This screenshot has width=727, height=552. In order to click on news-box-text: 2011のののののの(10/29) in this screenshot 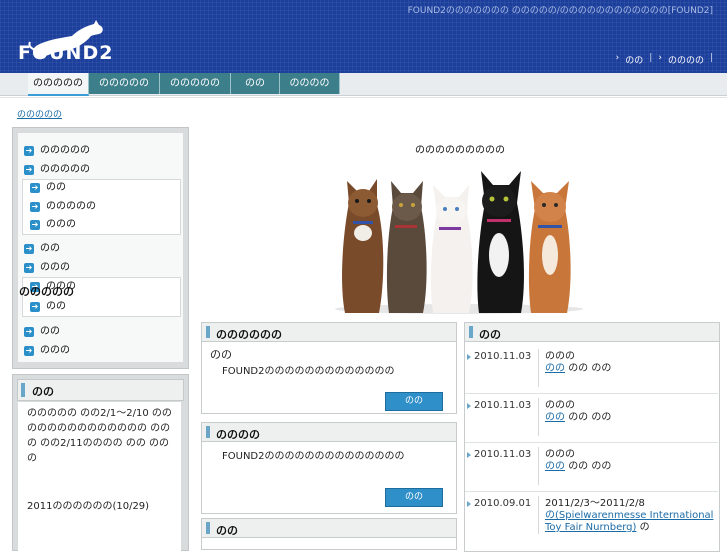, I will do `click(88, 506)`.